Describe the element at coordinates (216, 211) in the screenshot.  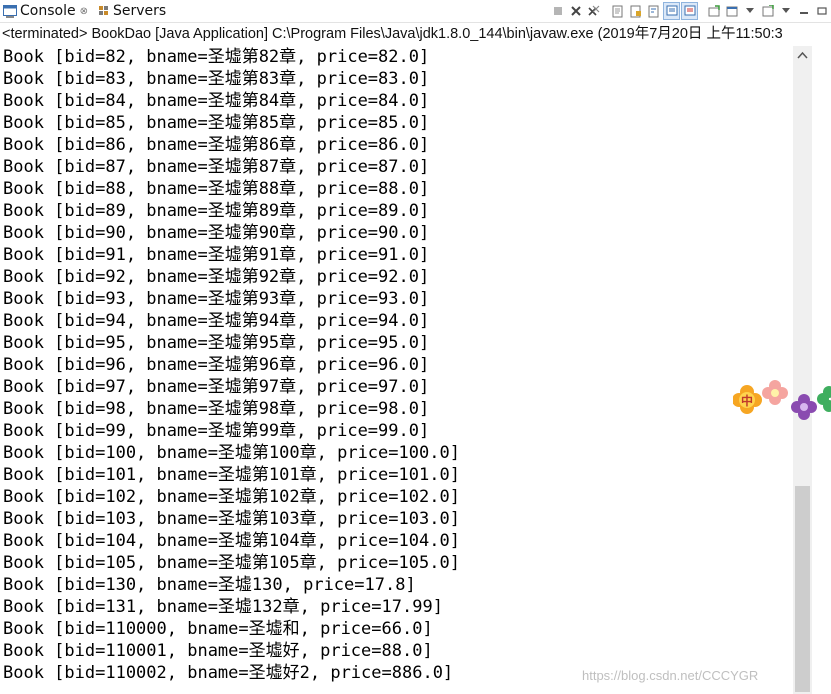
I see `console-line: Book [bid=89, bname=圣墟第89章, price=89.0]` at that location.